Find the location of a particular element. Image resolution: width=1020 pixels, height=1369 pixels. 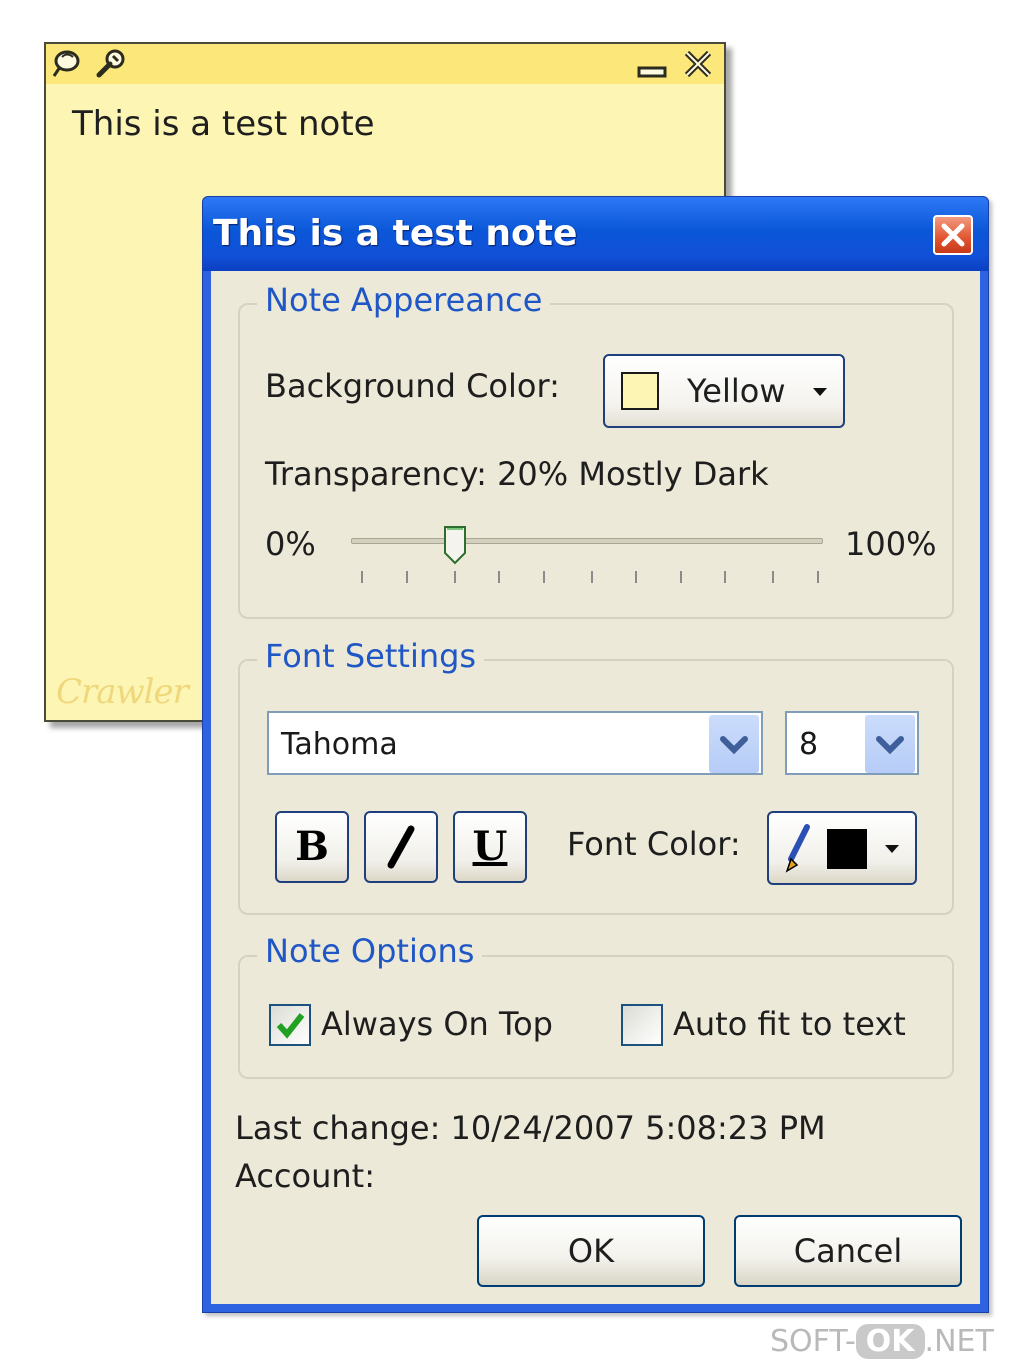

checkmark-icon is located at coordinates (290, 1026).